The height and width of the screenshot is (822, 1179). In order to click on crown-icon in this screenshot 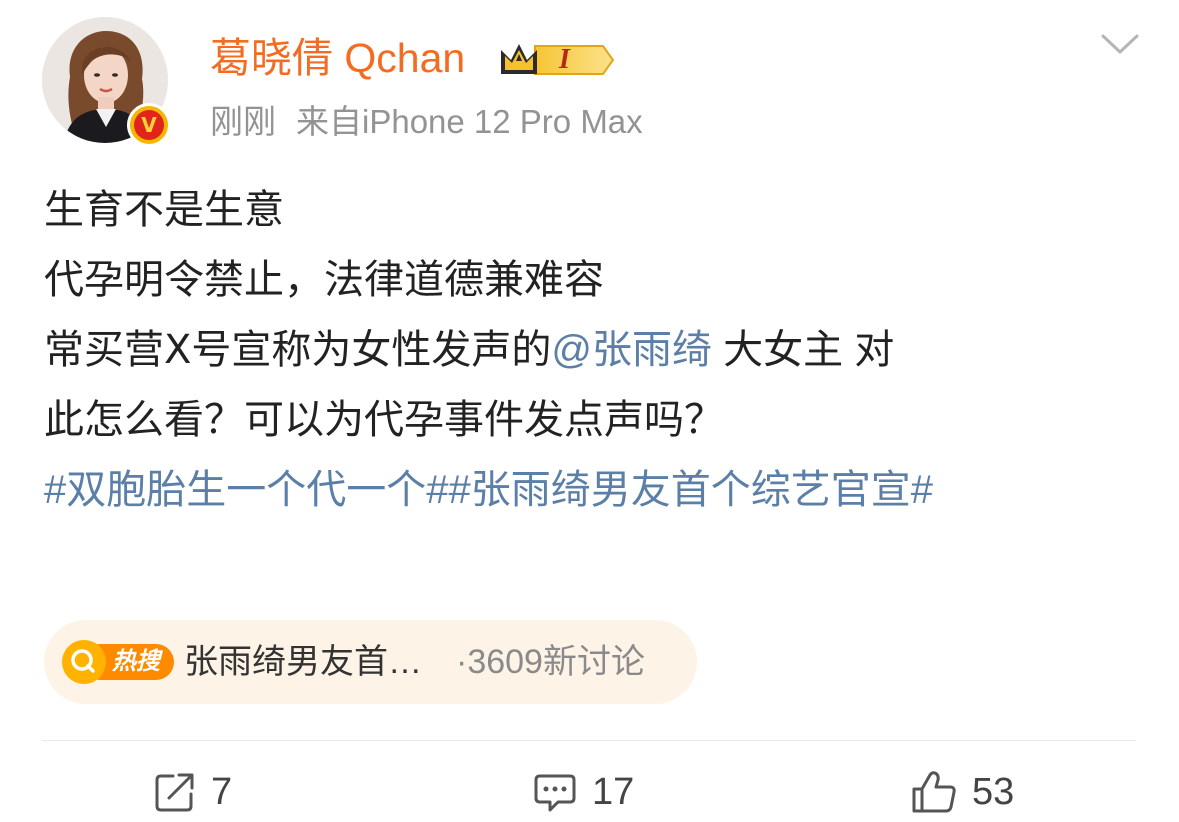, I will do `click(519, 59)`.